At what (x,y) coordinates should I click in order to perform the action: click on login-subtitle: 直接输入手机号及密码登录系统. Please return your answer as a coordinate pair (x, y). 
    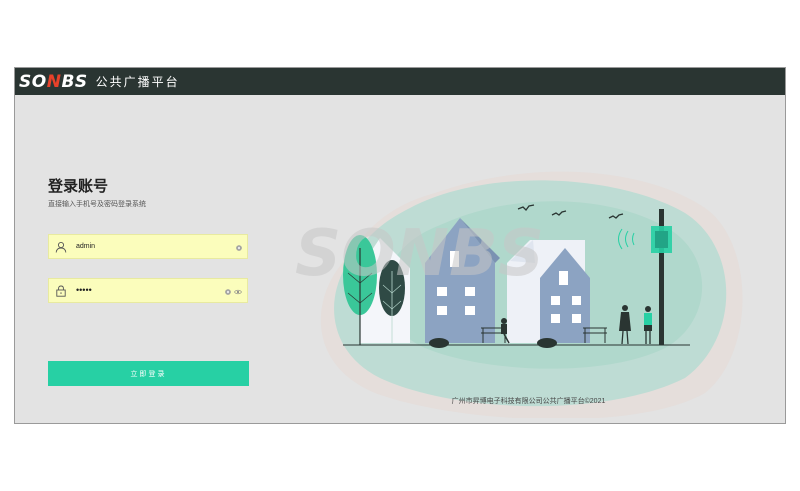
    Looking at the image, I should click on (97, 204).